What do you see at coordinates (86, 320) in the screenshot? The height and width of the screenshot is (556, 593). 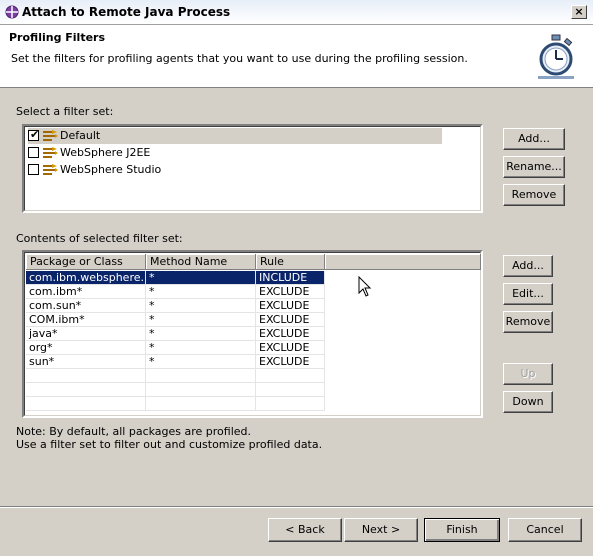 I see `cell-package: COM.ibm*` at bounding box center [86, 320].